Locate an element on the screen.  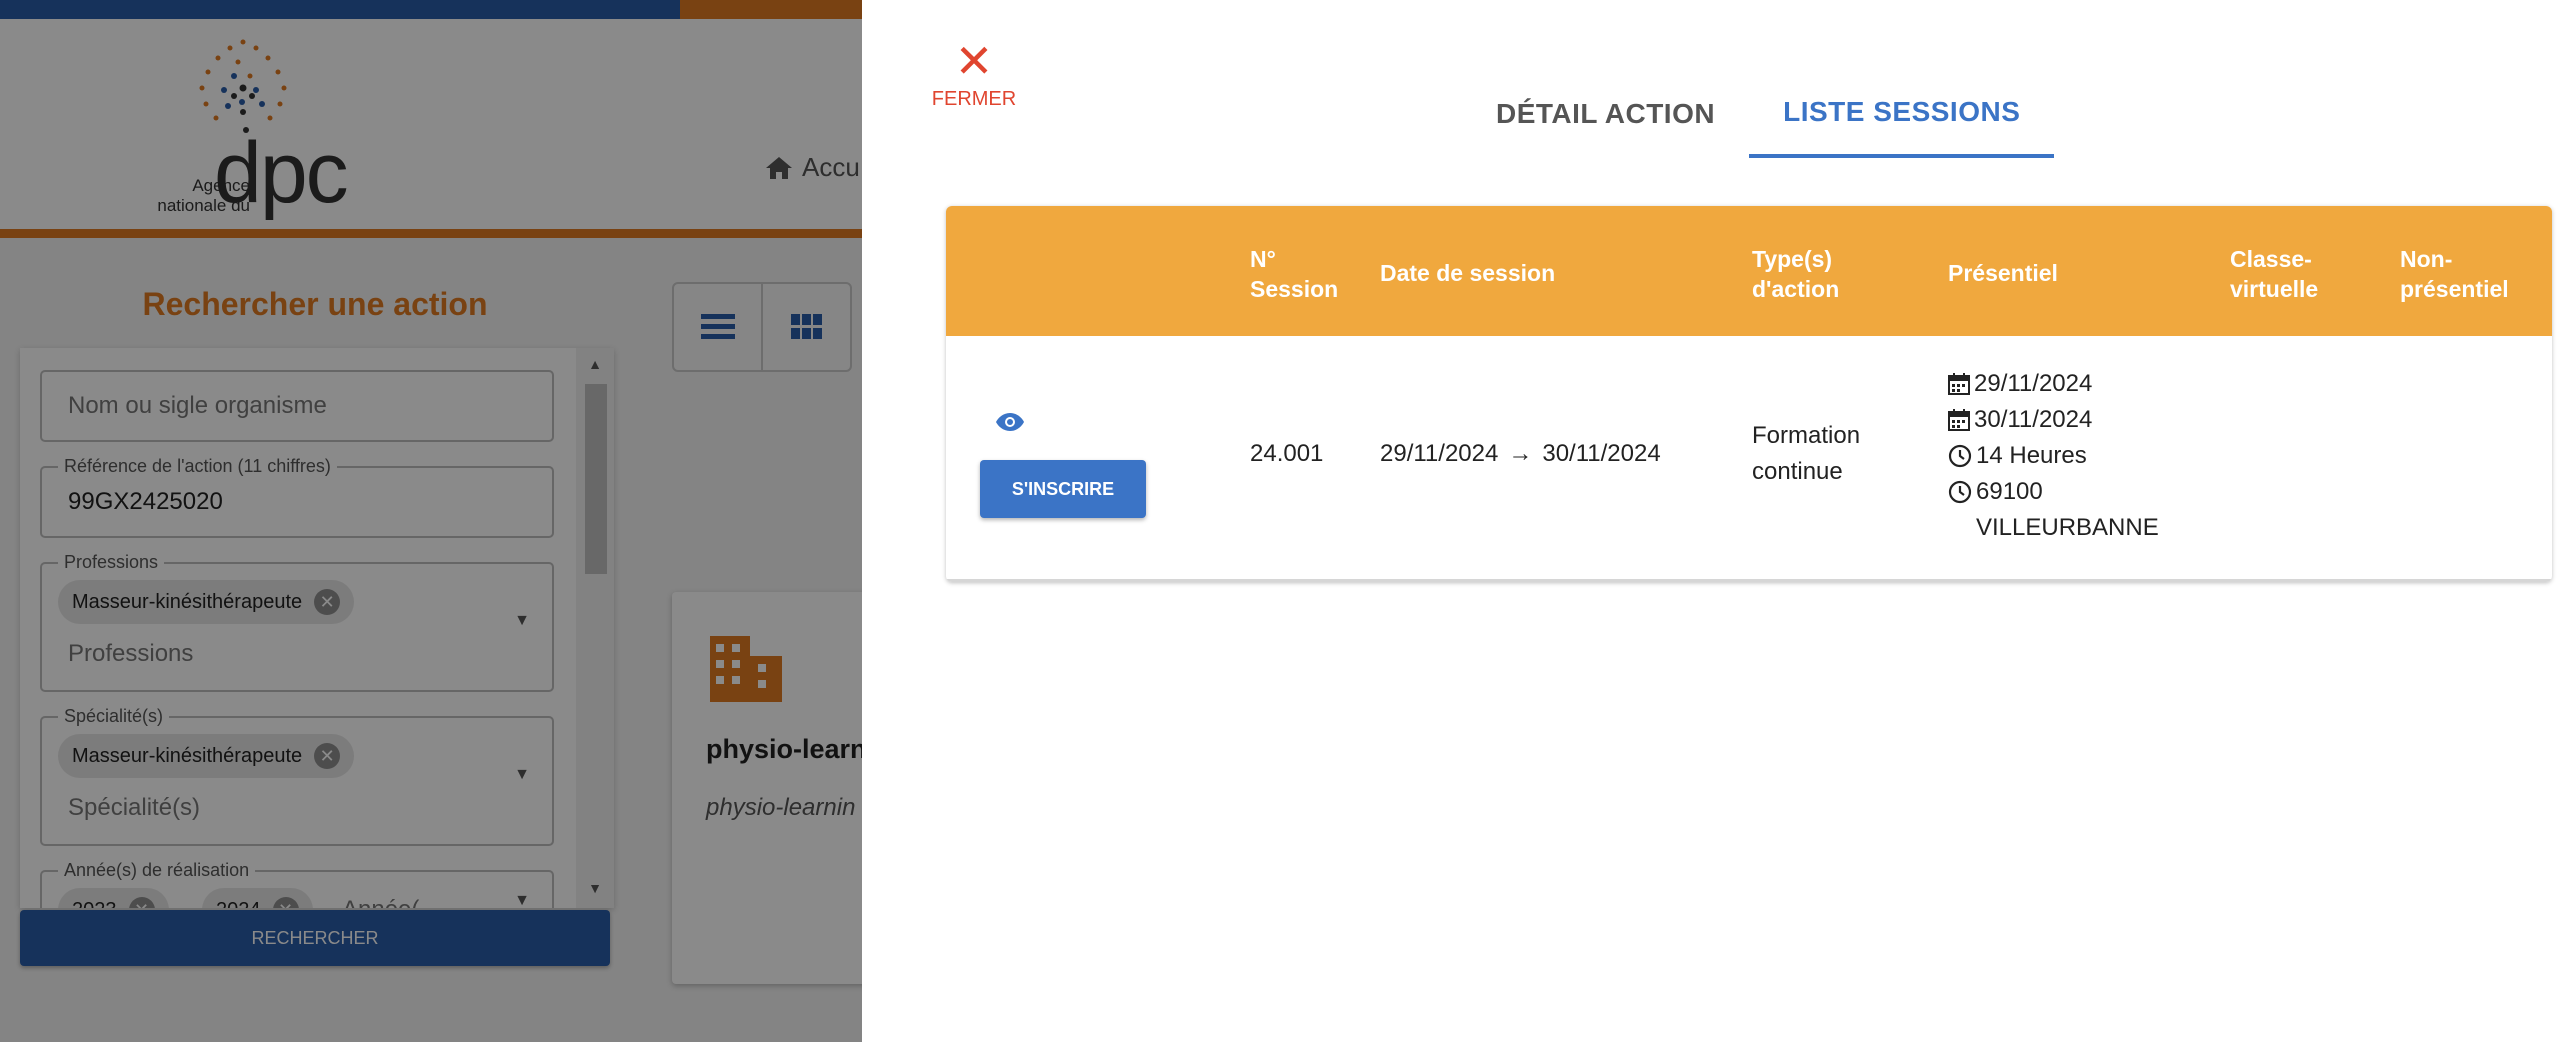
presentiel-date1: 29/11/2024 is located at coordinates (2053, 384).